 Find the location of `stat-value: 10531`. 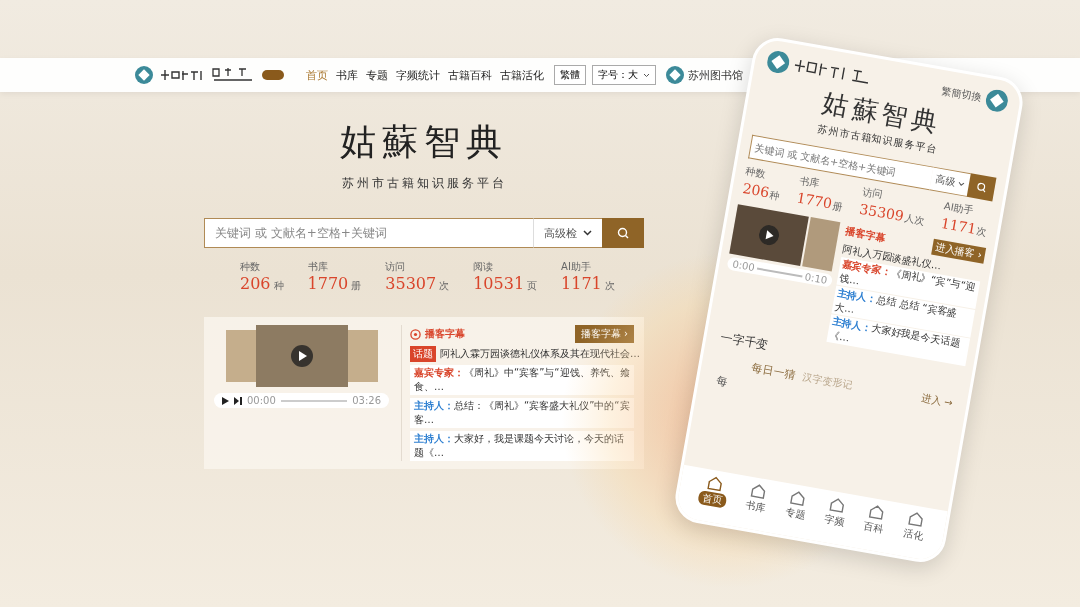

stat-value: 10531 is located at coordinates (499, 283).